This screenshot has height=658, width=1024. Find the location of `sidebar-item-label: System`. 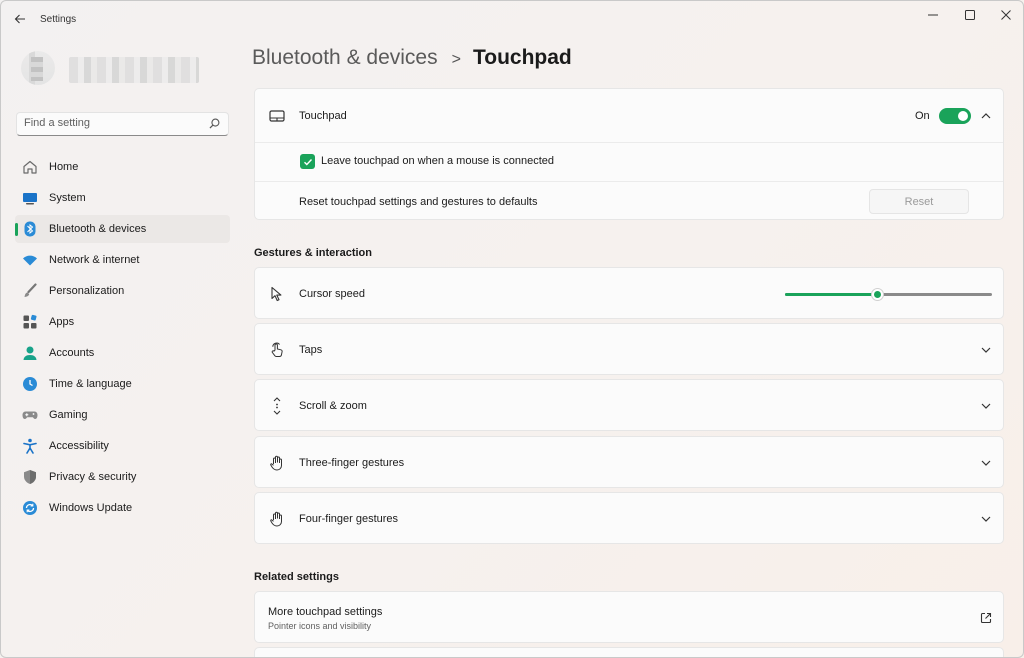

sidebar-item-label: System is located at coordinates (67, 198).